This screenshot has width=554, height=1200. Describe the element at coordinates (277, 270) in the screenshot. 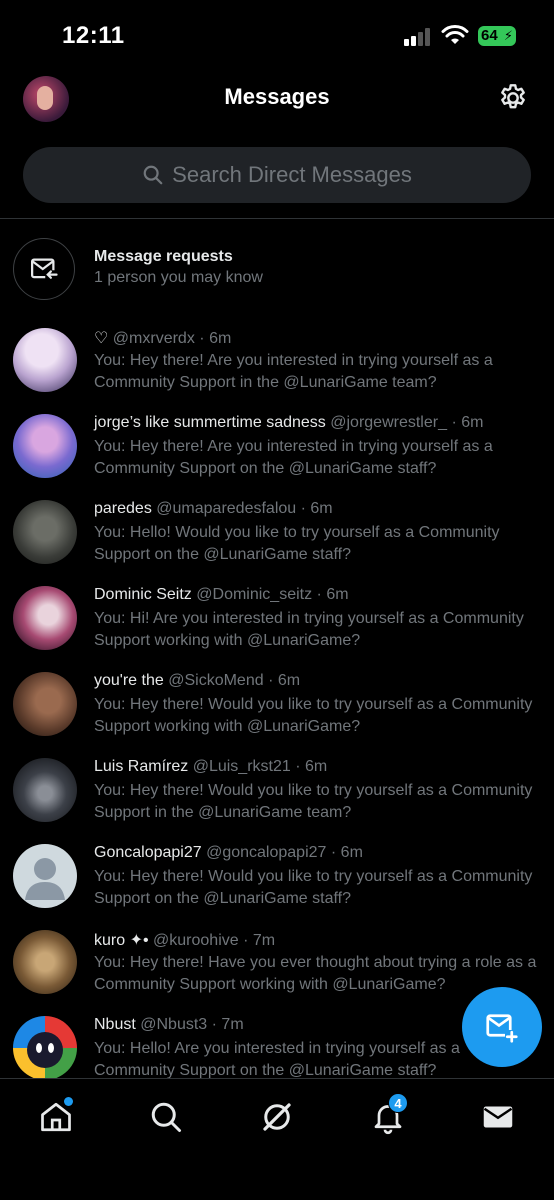

I see `message-requests-row: Message requests 1 person you may know` at that location.